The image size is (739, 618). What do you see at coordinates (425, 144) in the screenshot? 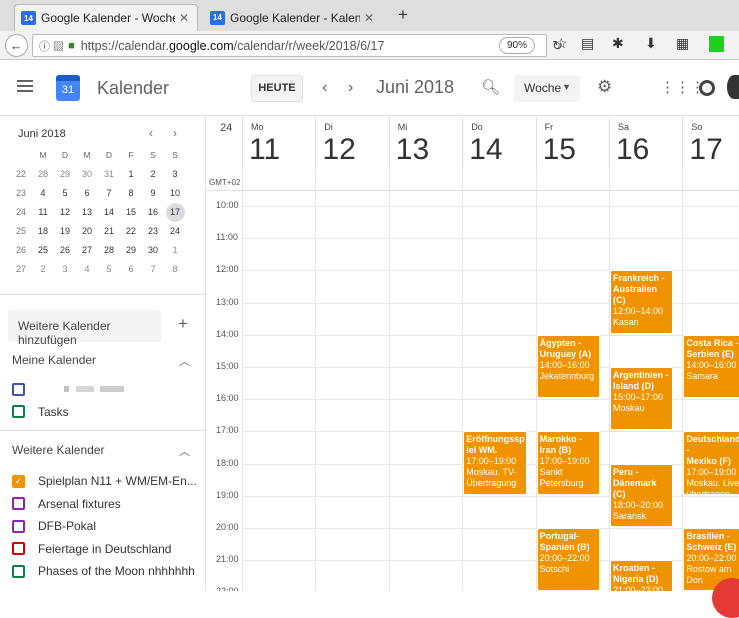
I see `day-header: Mi 13` at bounding box center [425, 144].